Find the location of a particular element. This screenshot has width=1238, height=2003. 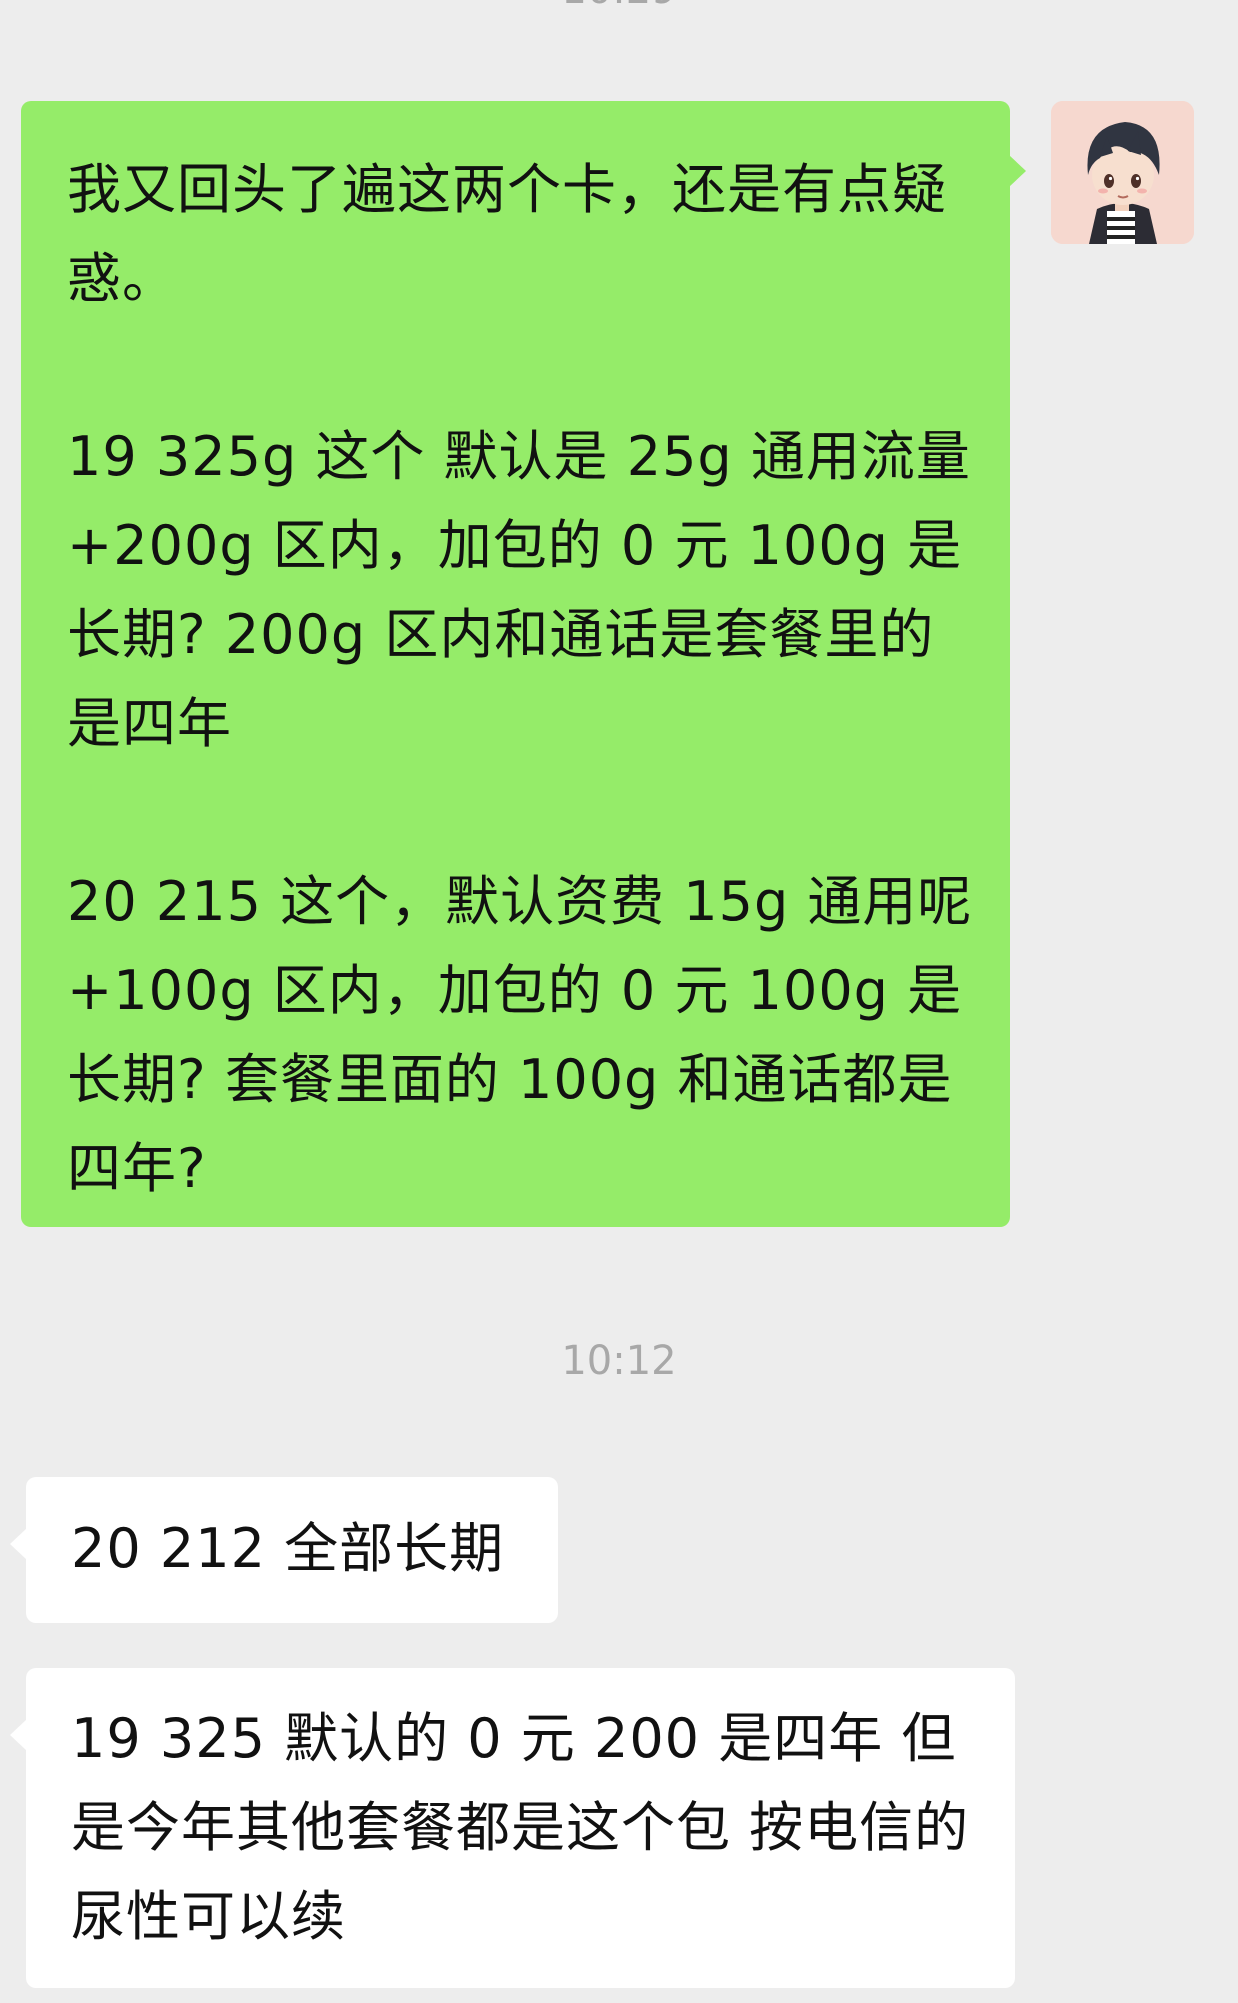

user-avatar is located at coordinates (1122, 172).